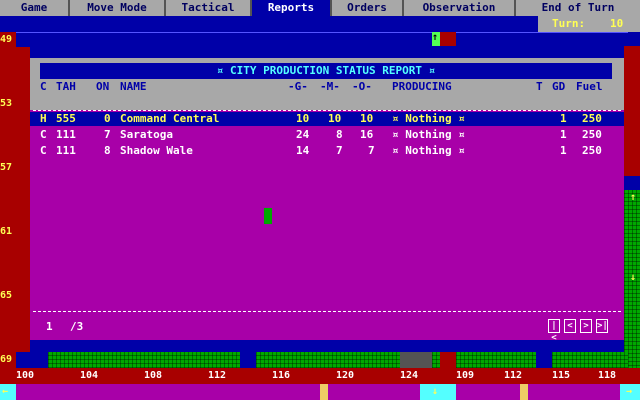 This screenshot has height=400, width=640. What do you see at coordinates (89, 375) in the screenshot?
I see `col-coord-104: 104` at bounding box center [89, 375].